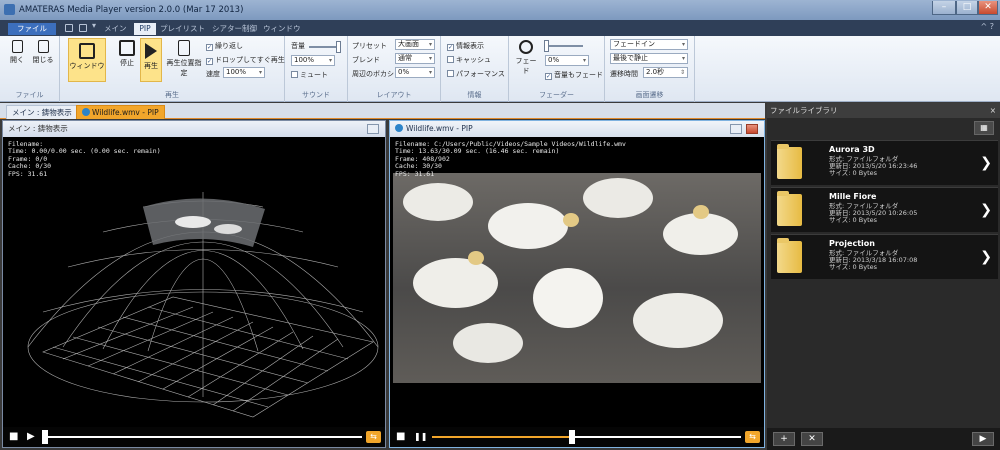  I want to click on close-file-icon, so click(43, 46).